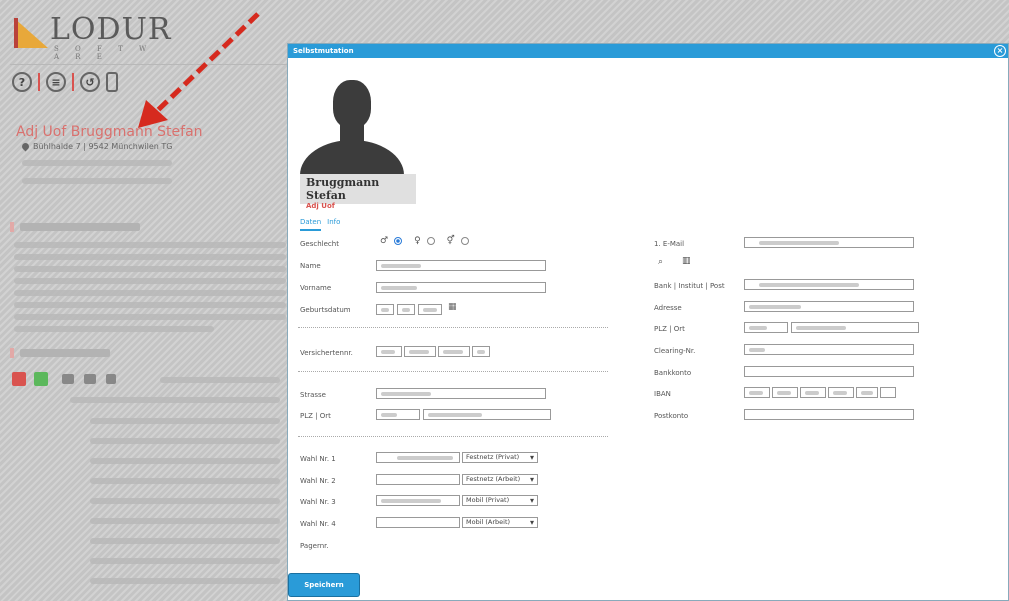 Image resolution: width=1009 pixels, height=601 pixels. Describe the element at coordinates (855, 327) in the screenshot. I see `bank-ort-input` at that location.